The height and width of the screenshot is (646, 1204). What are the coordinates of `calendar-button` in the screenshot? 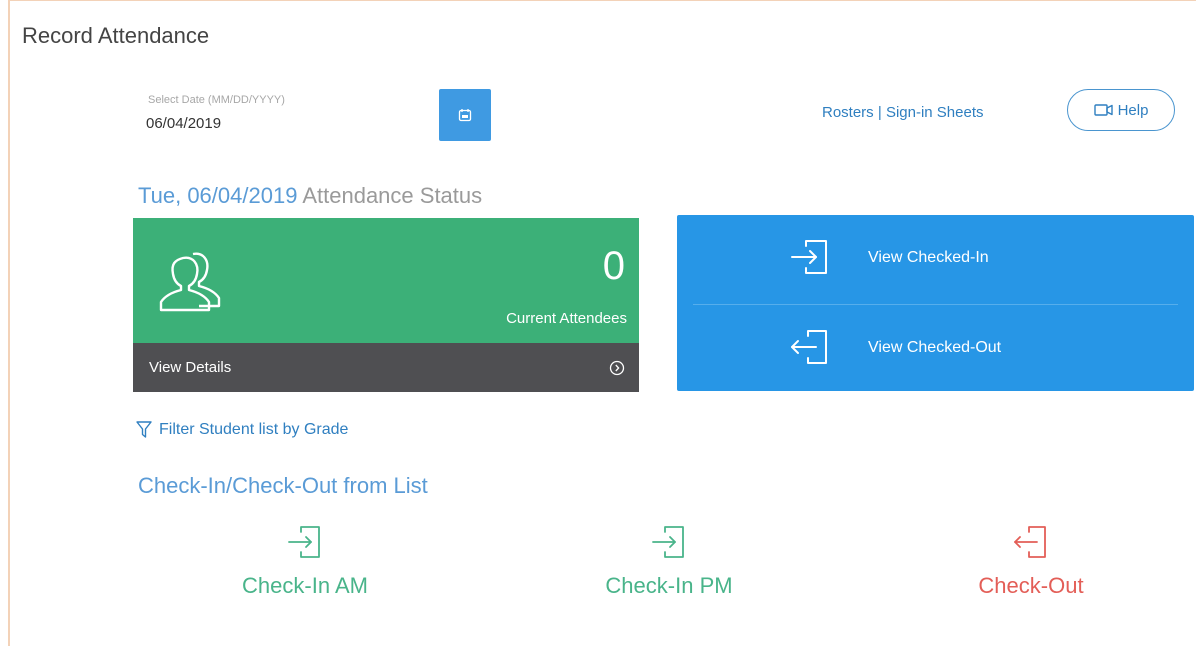 It's located at (465, 115).